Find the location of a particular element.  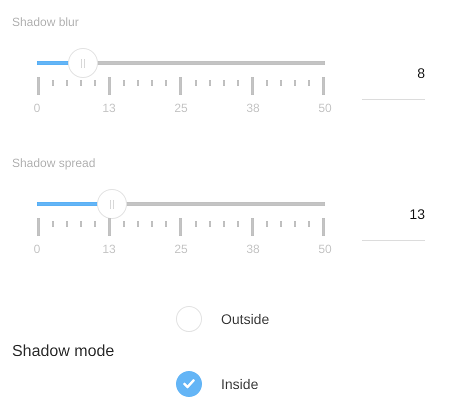

radio-label: Outside is located at coordinates (245, 319).